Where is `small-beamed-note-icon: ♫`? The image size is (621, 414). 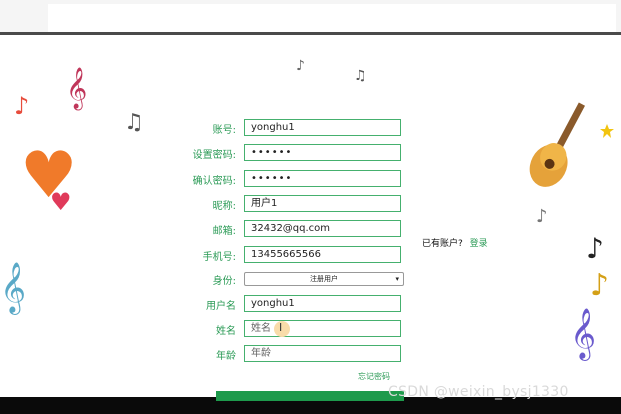 small-beamed-note-icon: ♫ is located at coordinates (360, 76).